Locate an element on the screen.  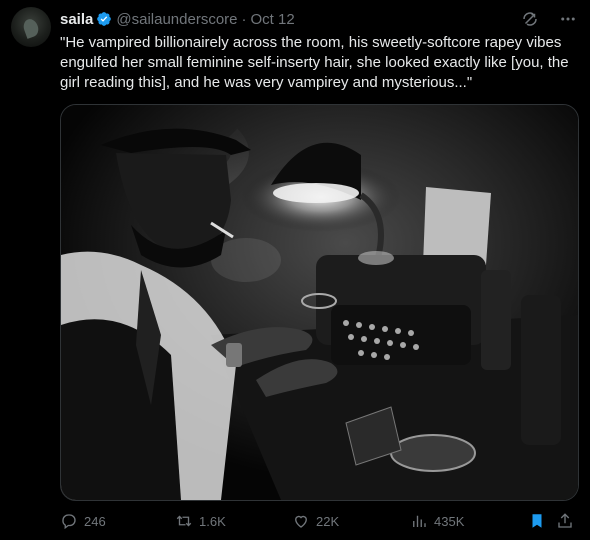
tweet-header: saila @sailaunderscore · Oct 12 is located at coordinates (177, 19).